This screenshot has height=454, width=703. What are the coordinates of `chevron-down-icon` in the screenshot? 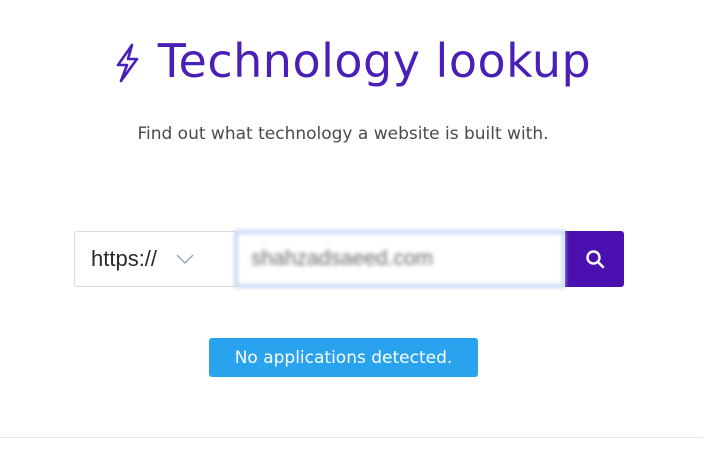 It's located at (185, 259).